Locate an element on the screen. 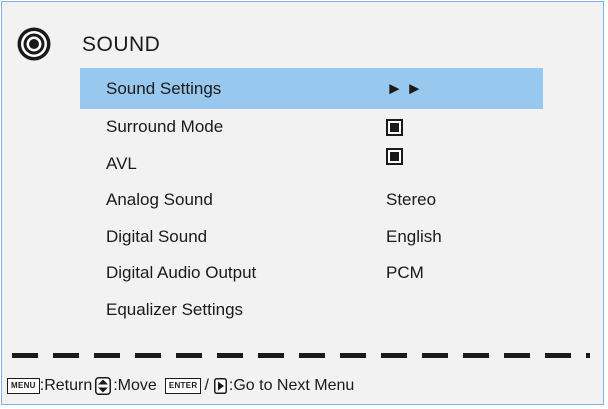 The image size is (608, 409). up-down-arrow-icon is located at coordinates (103, 386).